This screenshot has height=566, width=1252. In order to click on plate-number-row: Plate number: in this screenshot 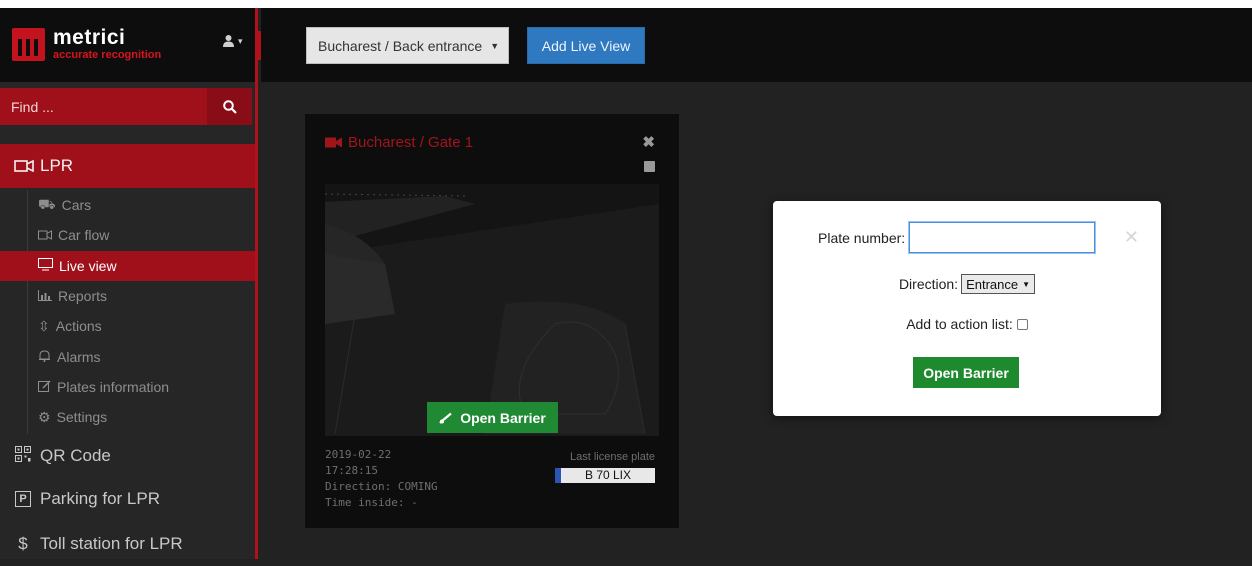, I will do `click(957, 237)`.